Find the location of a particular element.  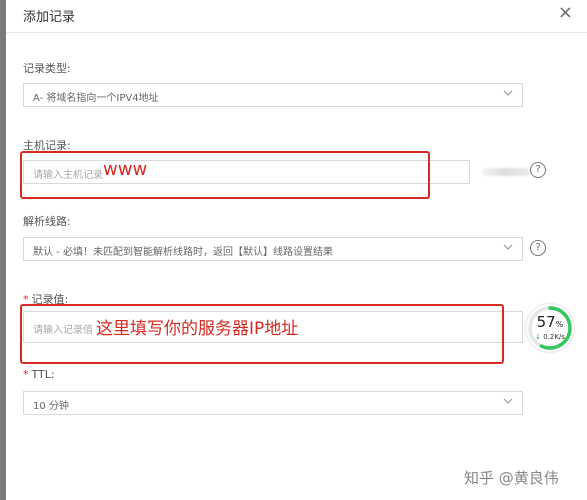

record-type-select: A- 将域名指向一个IPV4地址 is located at coordinates (273, 95).